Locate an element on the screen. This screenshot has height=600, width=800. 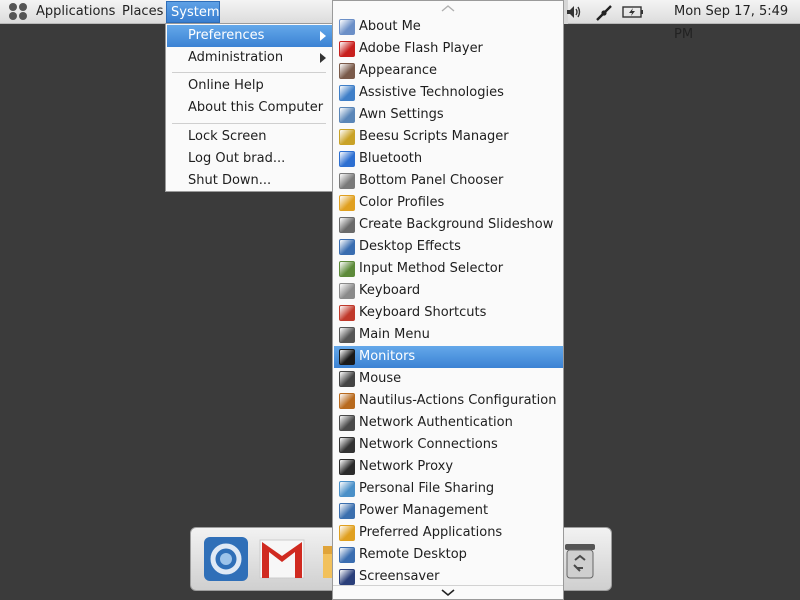
pref-item-label: Create Background Slideshow is located at coordinates (456, 224).